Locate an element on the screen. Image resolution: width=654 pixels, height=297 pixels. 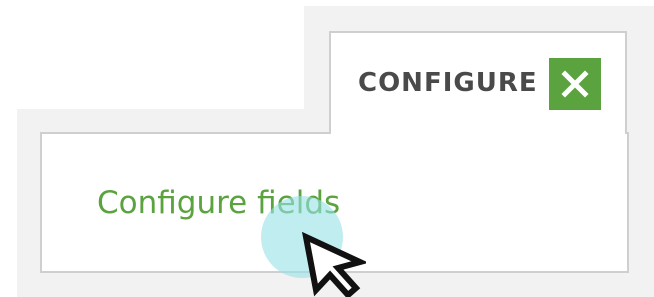
close-button is located at coordinates (575, 84).